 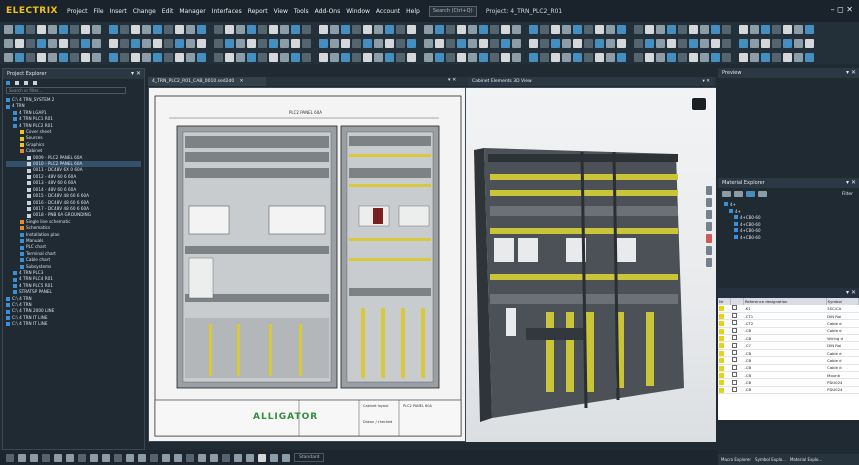 What do you see at coordinates (709, 238) in the screenshot?
I see `section-icon` at bounding box center [709, 238].